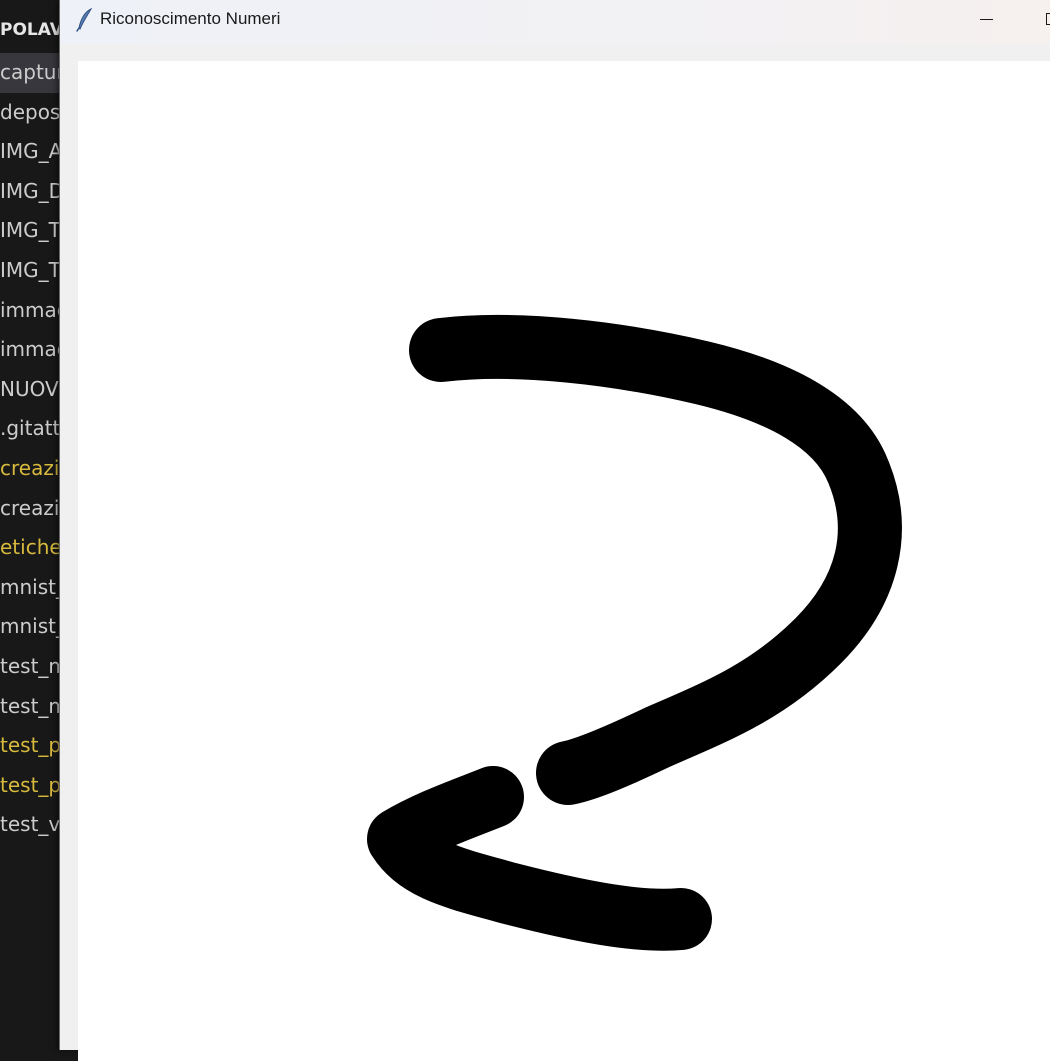  Describe the element at coordinates (30, 429) in the screenshot. I see `explorer-file-item: .gitatt` at that location.